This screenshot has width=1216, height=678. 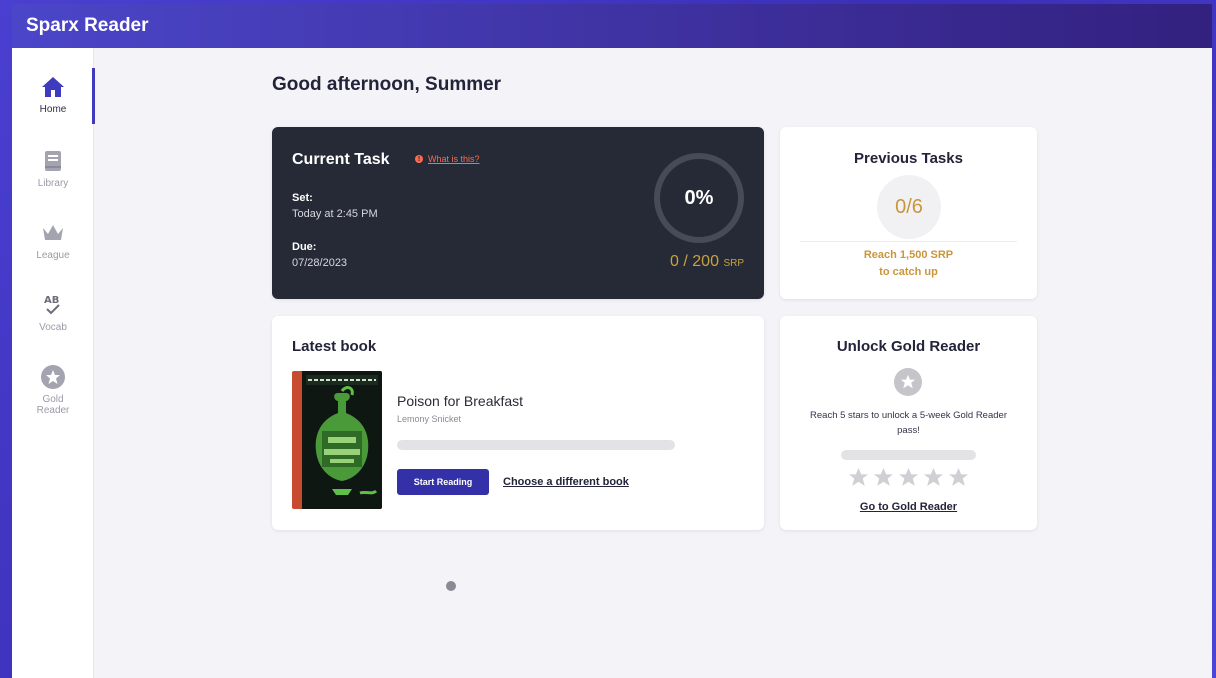 I want to click on sidebar-item-label: League, so click(x=53, y=255).